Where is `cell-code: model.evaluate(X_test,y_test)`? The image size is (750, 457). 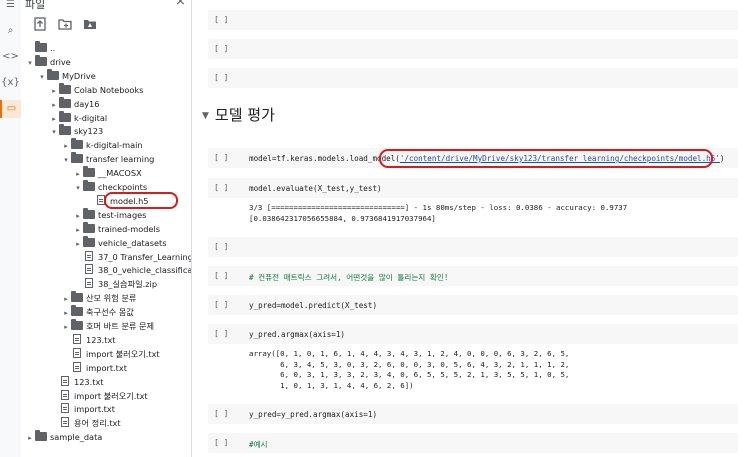
cell-code: model.evaluate(X_test,y_test) is located at coordinates (315, 188).